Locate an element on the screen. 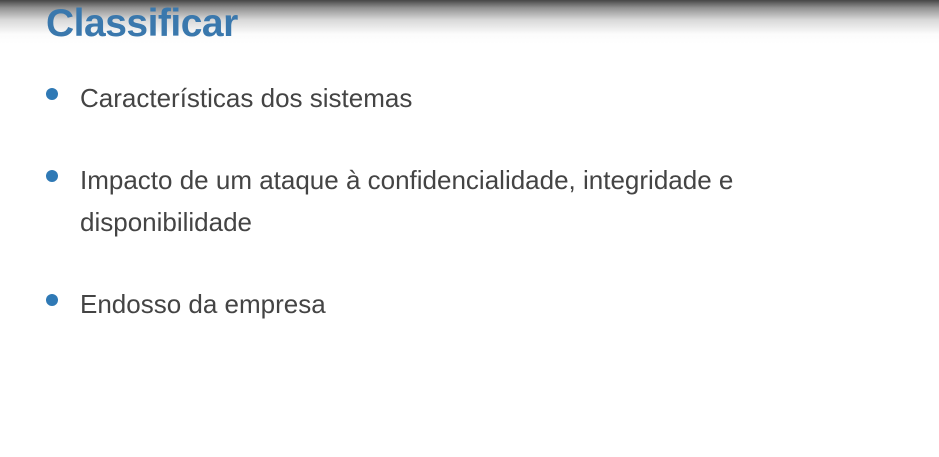 This screenshot has height=457, width=939. slide-title: Classificar is located at coordinates (142, 23).